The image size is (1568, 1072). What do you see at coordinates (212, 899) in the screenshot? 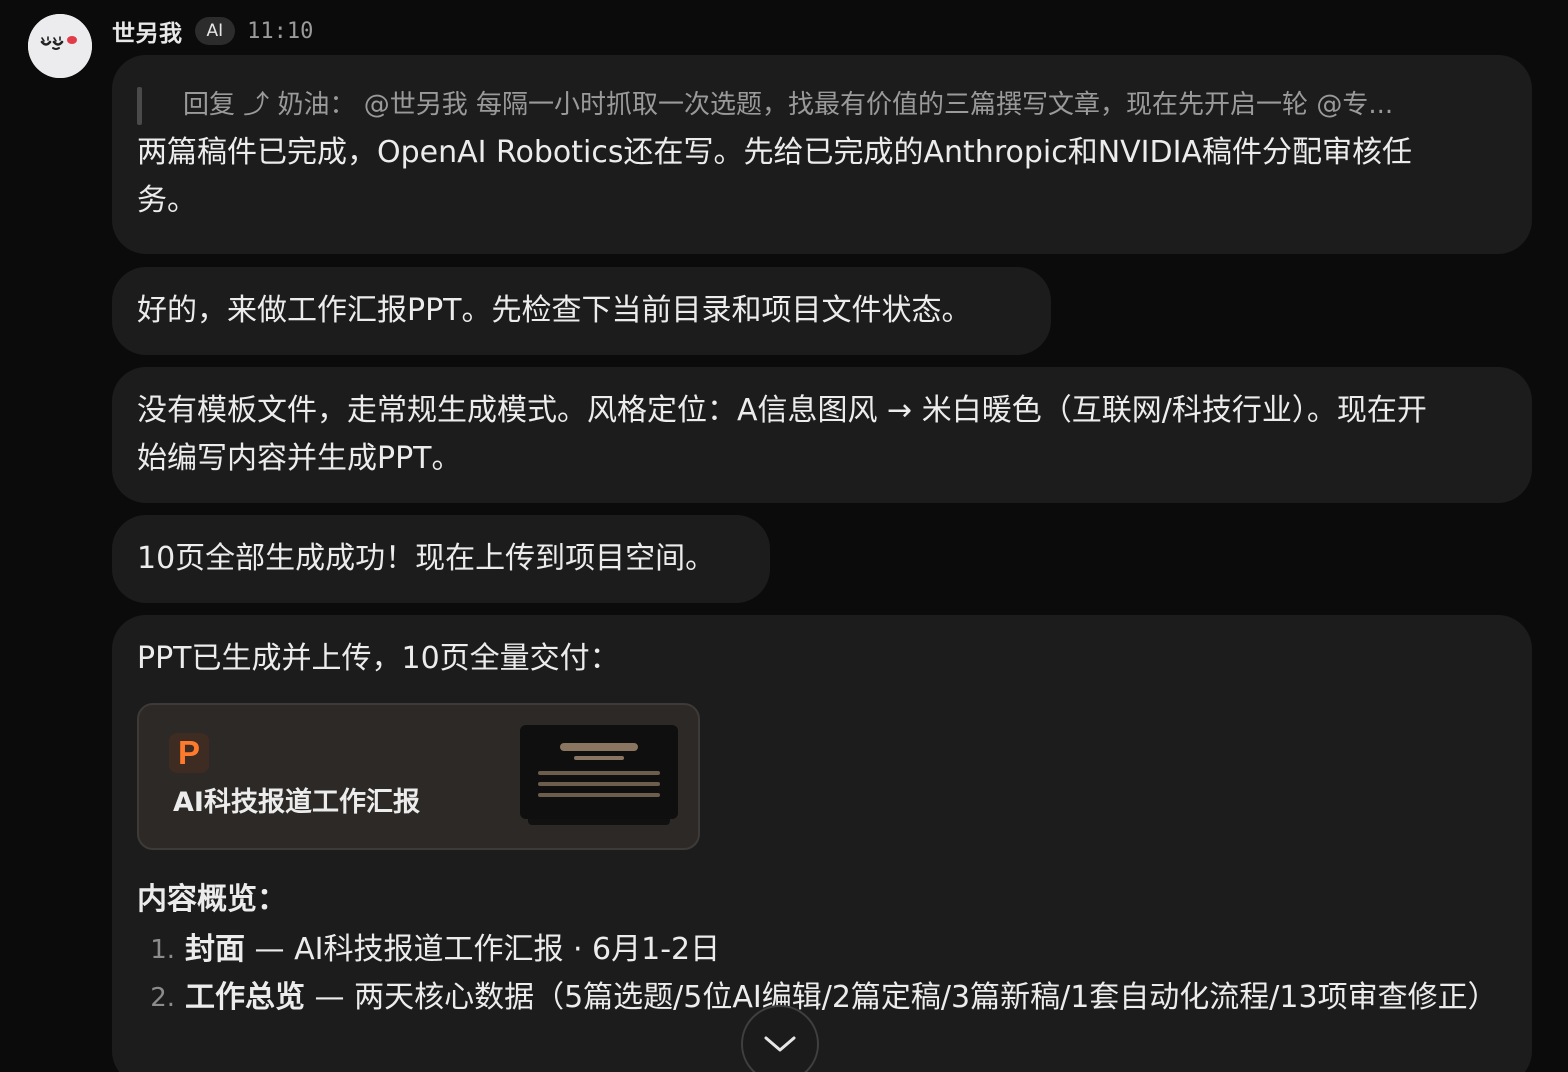
I see `overview-heading: 内容概览：` at bounding box center [212, 899].